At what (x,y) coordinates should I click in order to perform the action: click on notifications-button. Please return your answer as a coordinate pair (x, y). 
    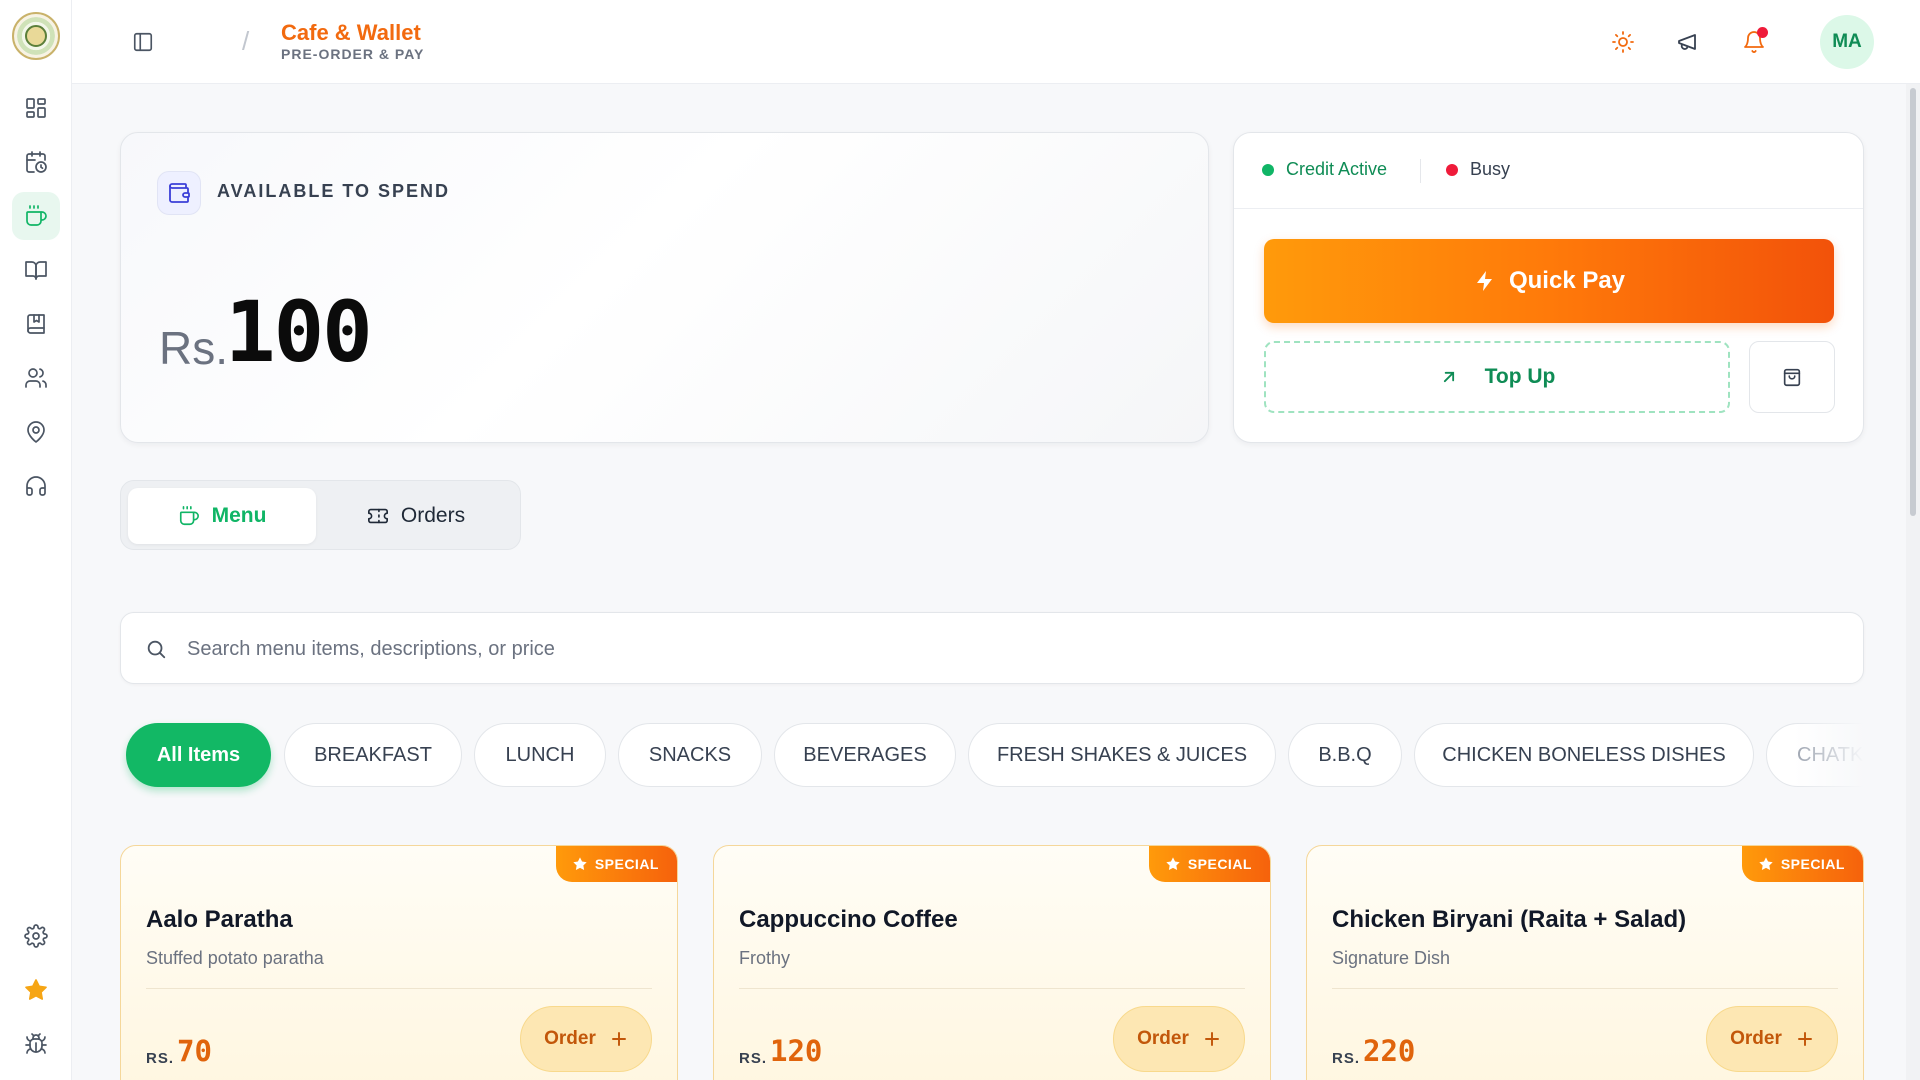
    Looking at the image, I should click on (1754, 42).